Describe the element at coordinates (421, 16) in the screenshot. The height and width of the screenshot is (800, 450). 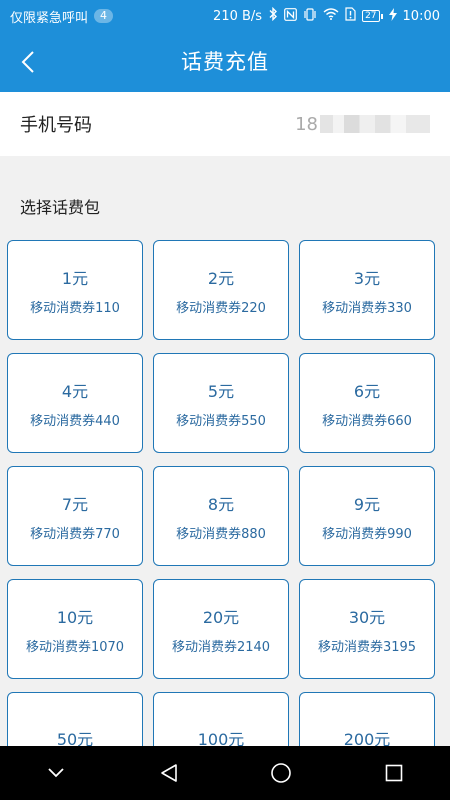
I see `clock: 10:00` at that location.